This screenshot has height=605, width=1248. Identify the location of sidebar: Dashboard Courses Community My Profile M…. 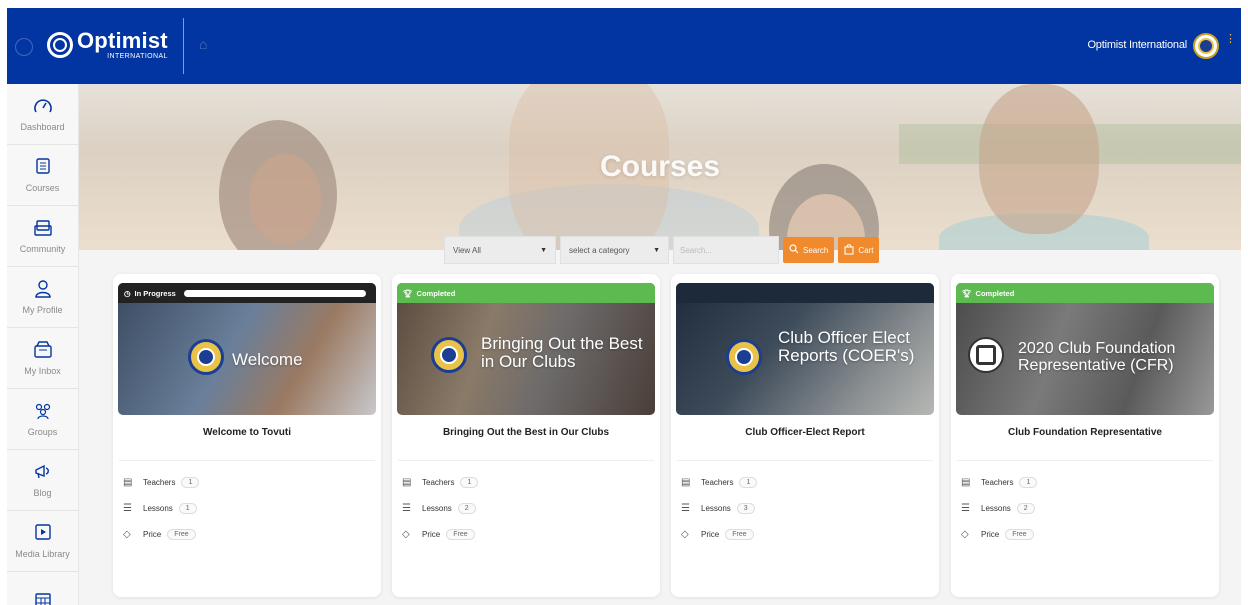
(43, 344).